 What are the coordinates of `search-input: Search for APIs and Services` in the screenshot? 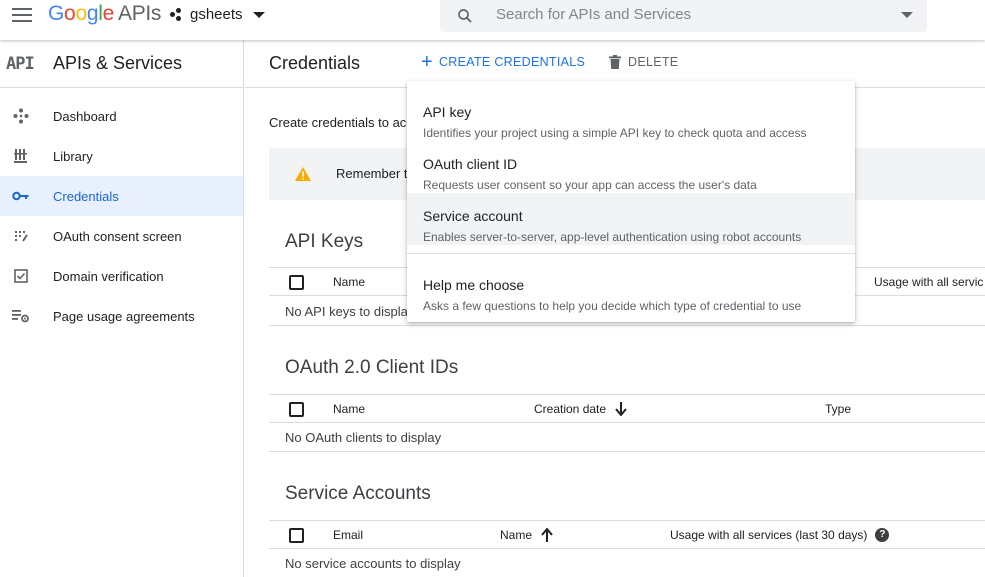 It's located at (593, 14).